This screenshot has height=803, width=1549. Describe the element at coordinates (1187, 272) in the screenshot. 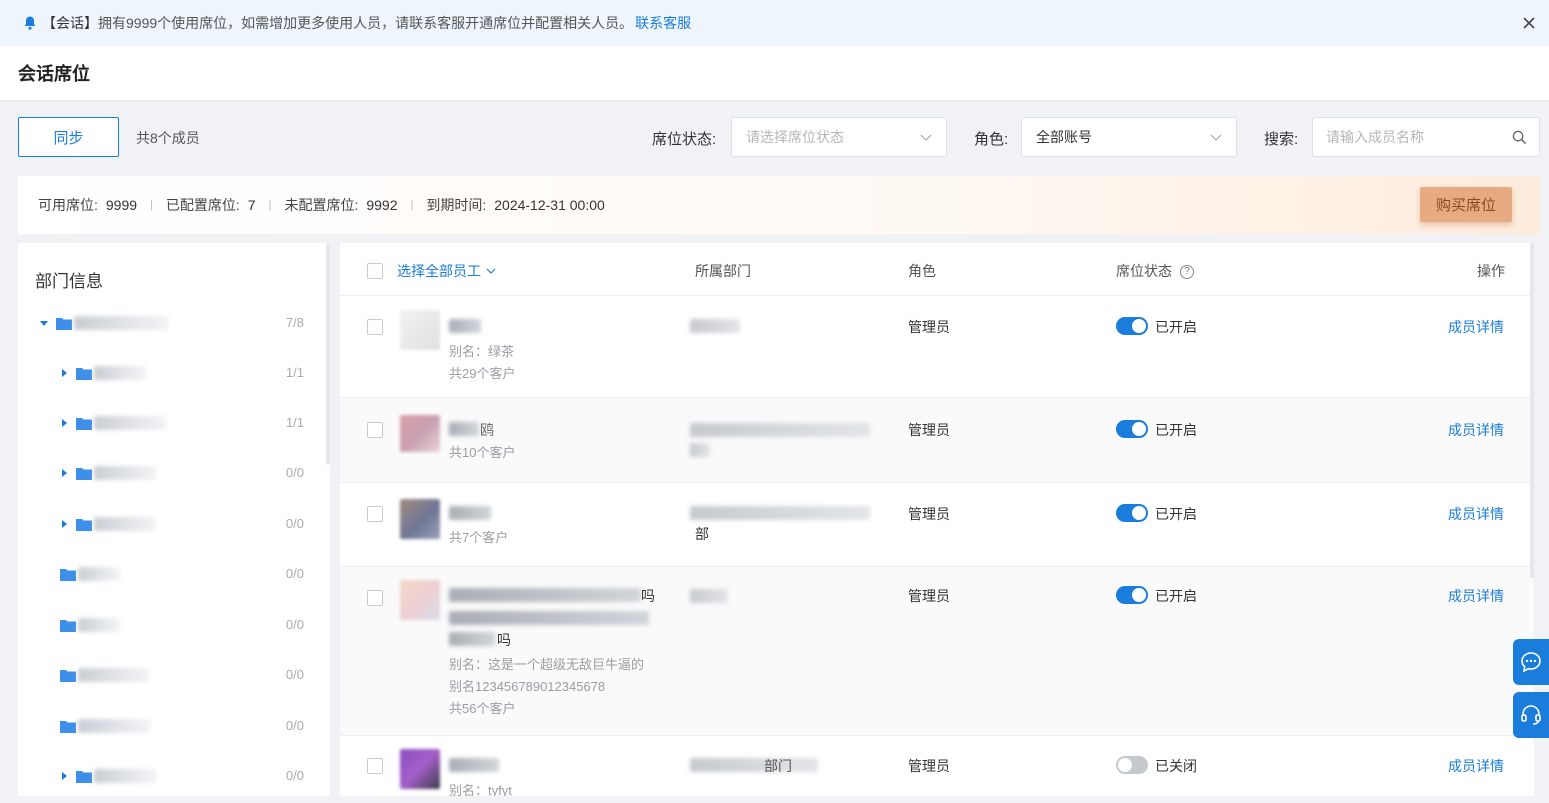

I see `help-icon: ?` at that location.